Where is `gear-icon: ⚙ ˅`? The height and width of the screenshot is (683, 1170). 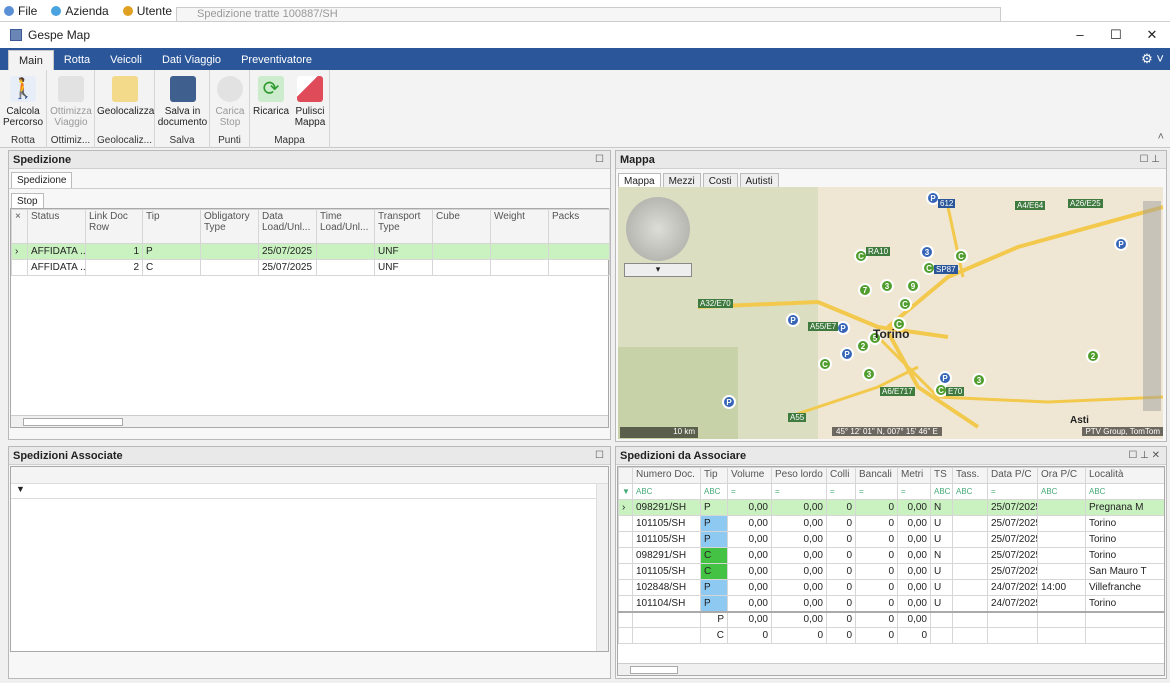 gear-icon: ⚙ ˅ is located at coordinates (1152, 59).